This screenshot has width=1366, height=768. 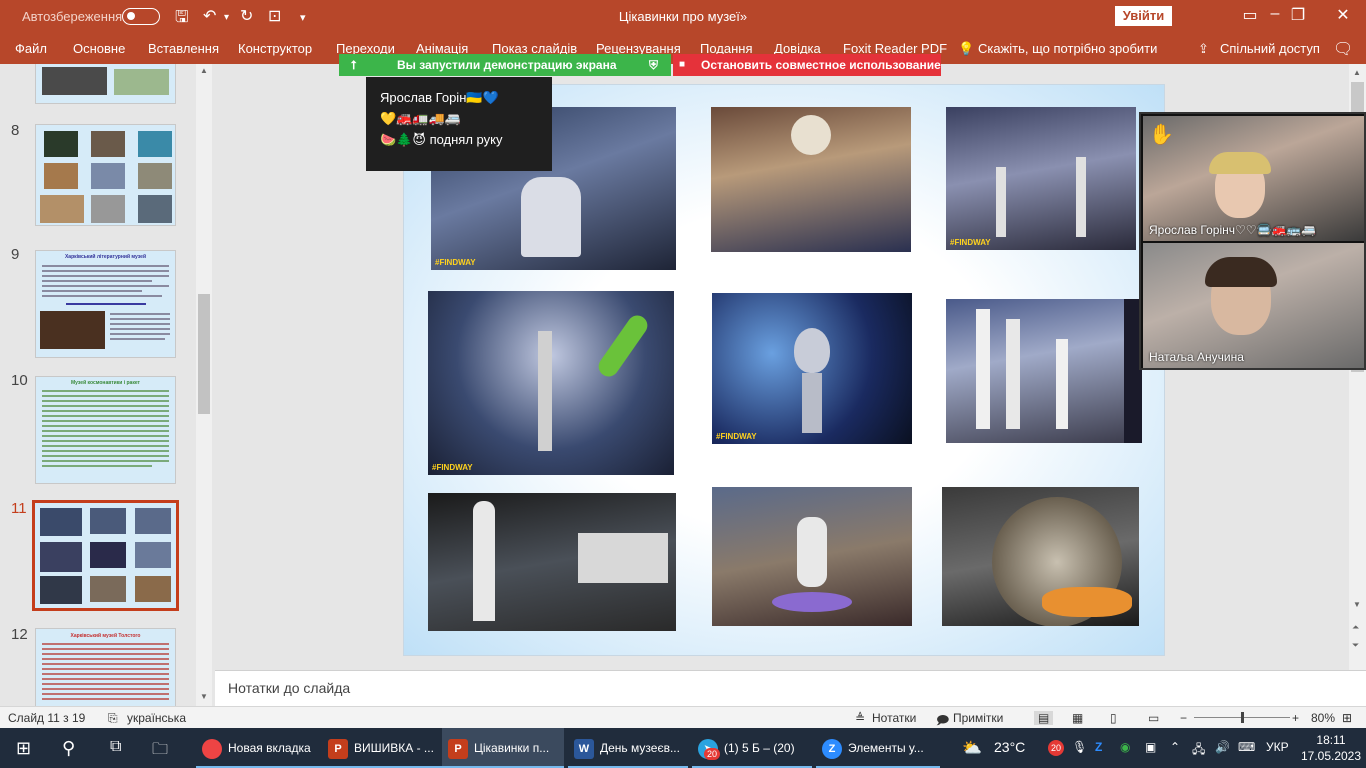 I want to click on participant-name: Ярослав Горінч♡♡🚍🚒🚌🚐, so click(x=1233, y=230).